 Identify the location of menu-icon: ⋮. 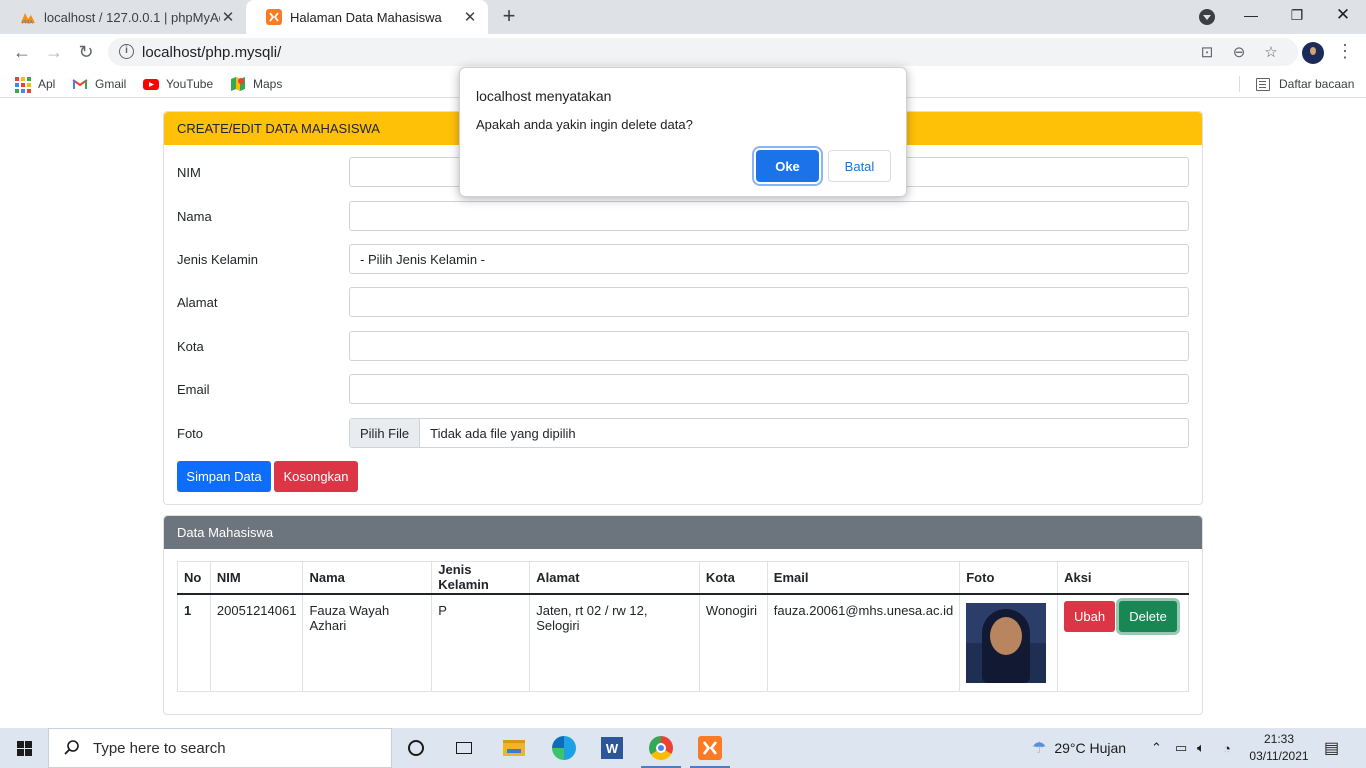
(1345, 52).